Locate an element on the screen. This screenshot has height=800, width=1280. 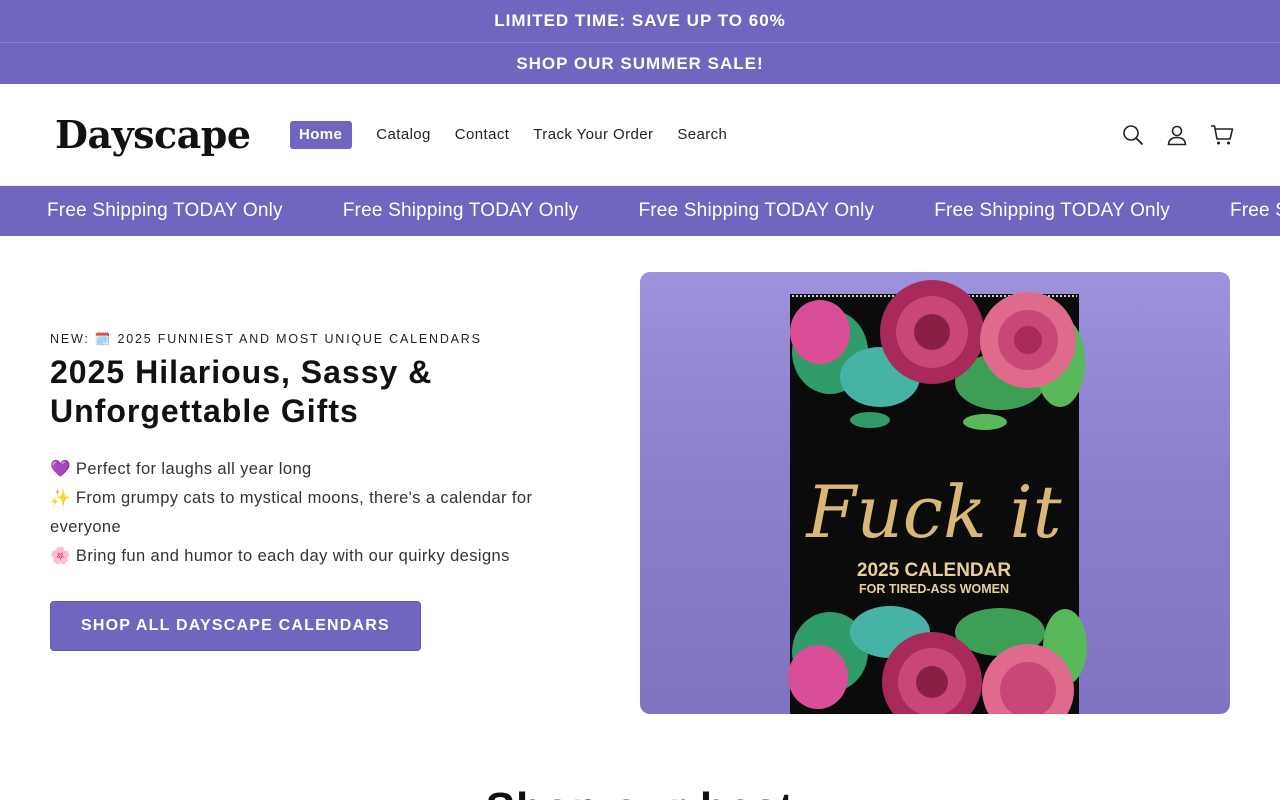
nav-item-search: Search is located at coordinates (702, 134).